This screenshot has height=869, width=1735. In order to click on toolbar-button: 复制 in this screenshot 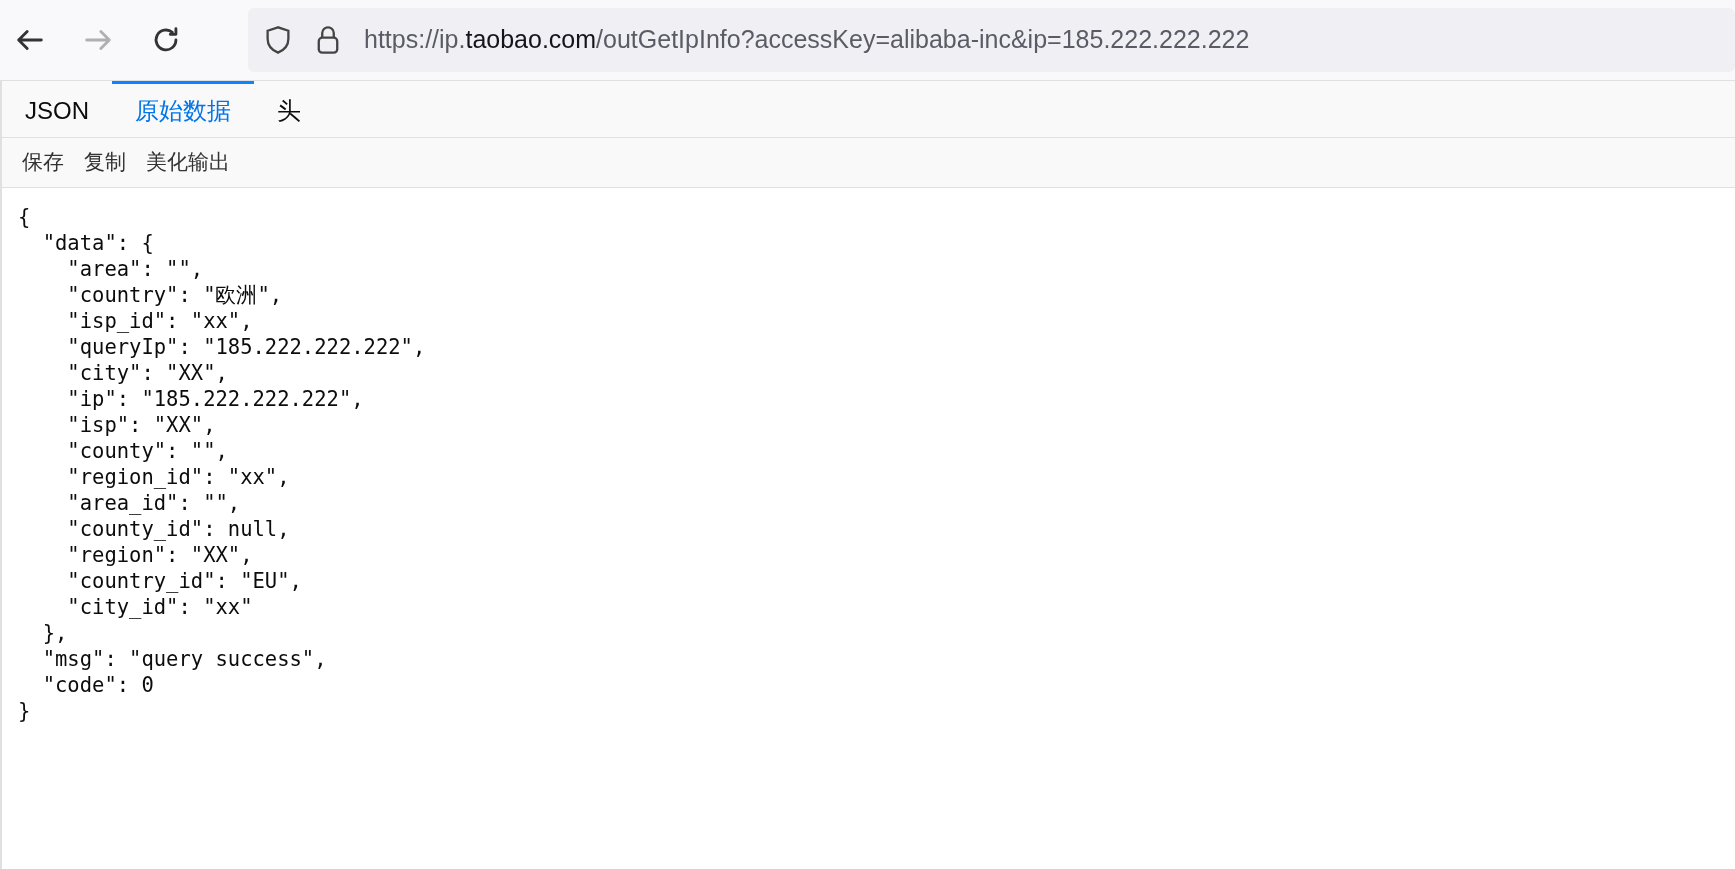, I will do `click(95, 162)`.